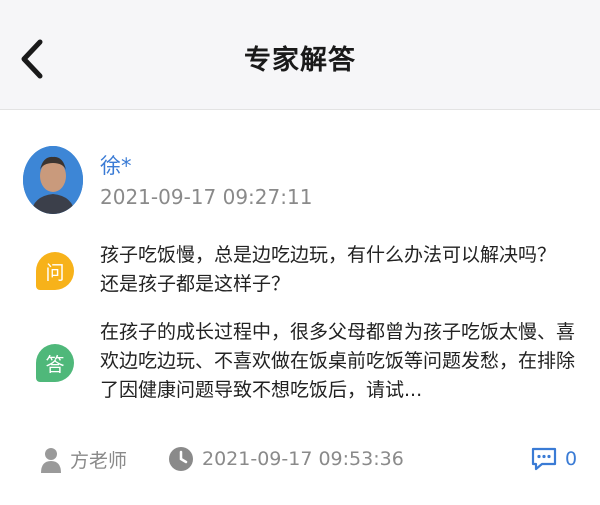 The height and width of the screenshot is (505, 600). Describe the element at coordinates (571, 459) in the screenshot. I see `comment-count: 0` at that location.